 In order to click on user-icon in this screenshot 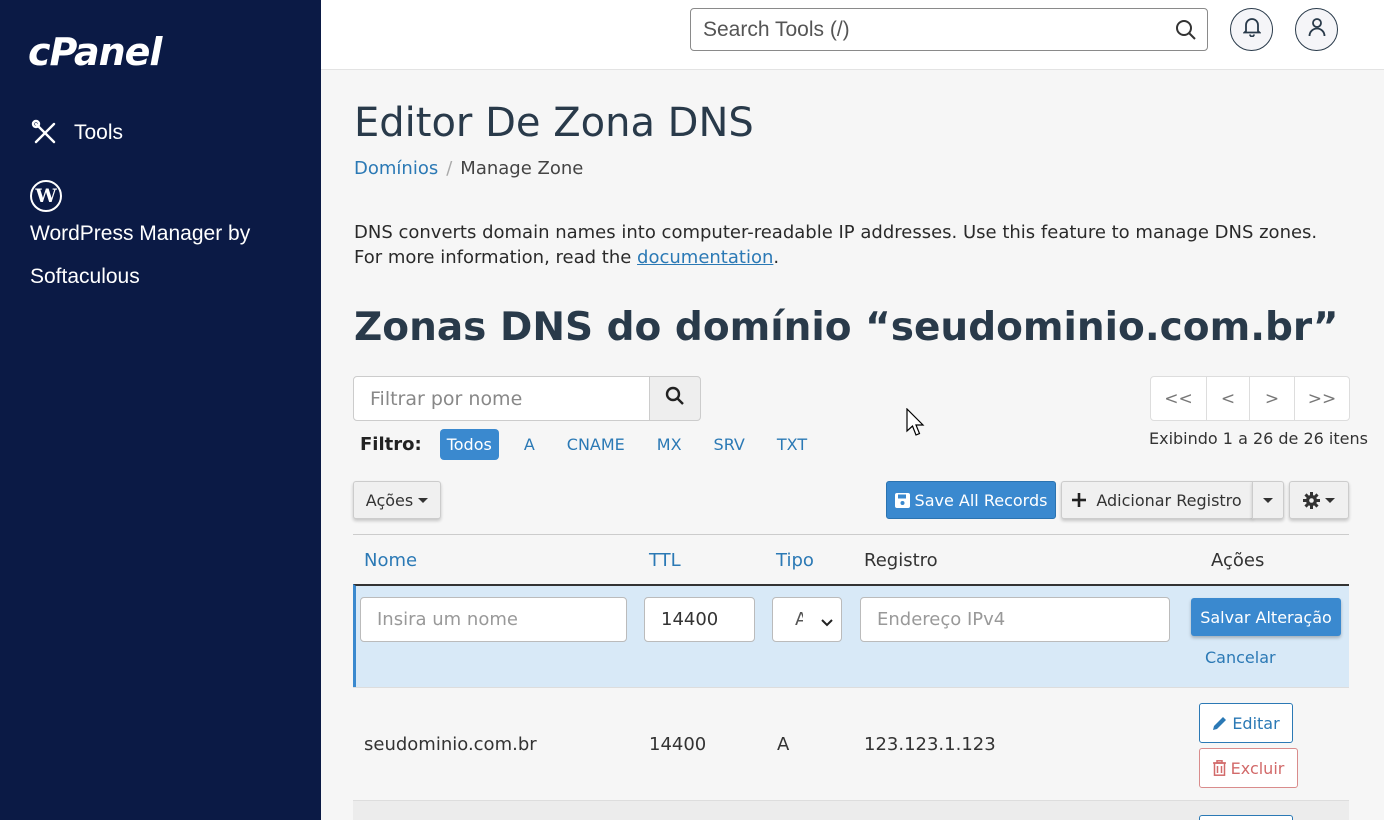, I will do `click(1317, 29)`.